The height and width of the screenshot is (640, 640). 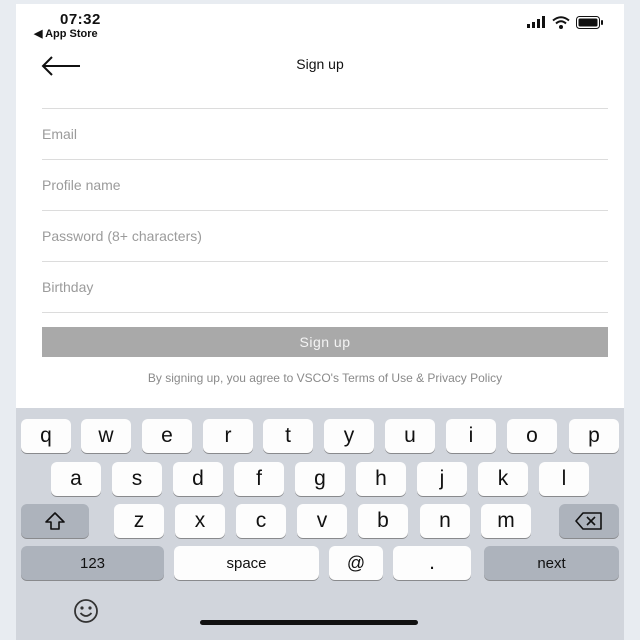 I want to click on key-r: r, so click(x=228, y=436).